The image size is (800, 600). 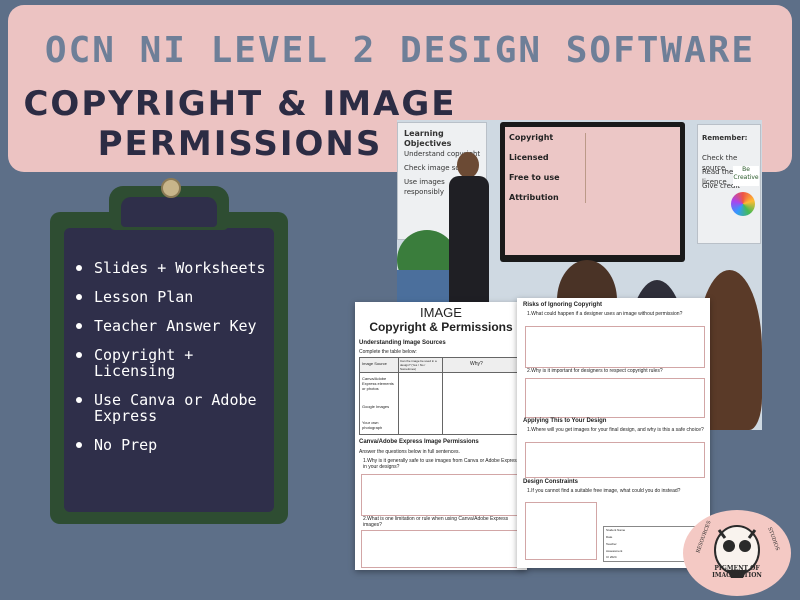 I want to click on feature-item: Teacher Answer Key, so click(x=172, y=326).